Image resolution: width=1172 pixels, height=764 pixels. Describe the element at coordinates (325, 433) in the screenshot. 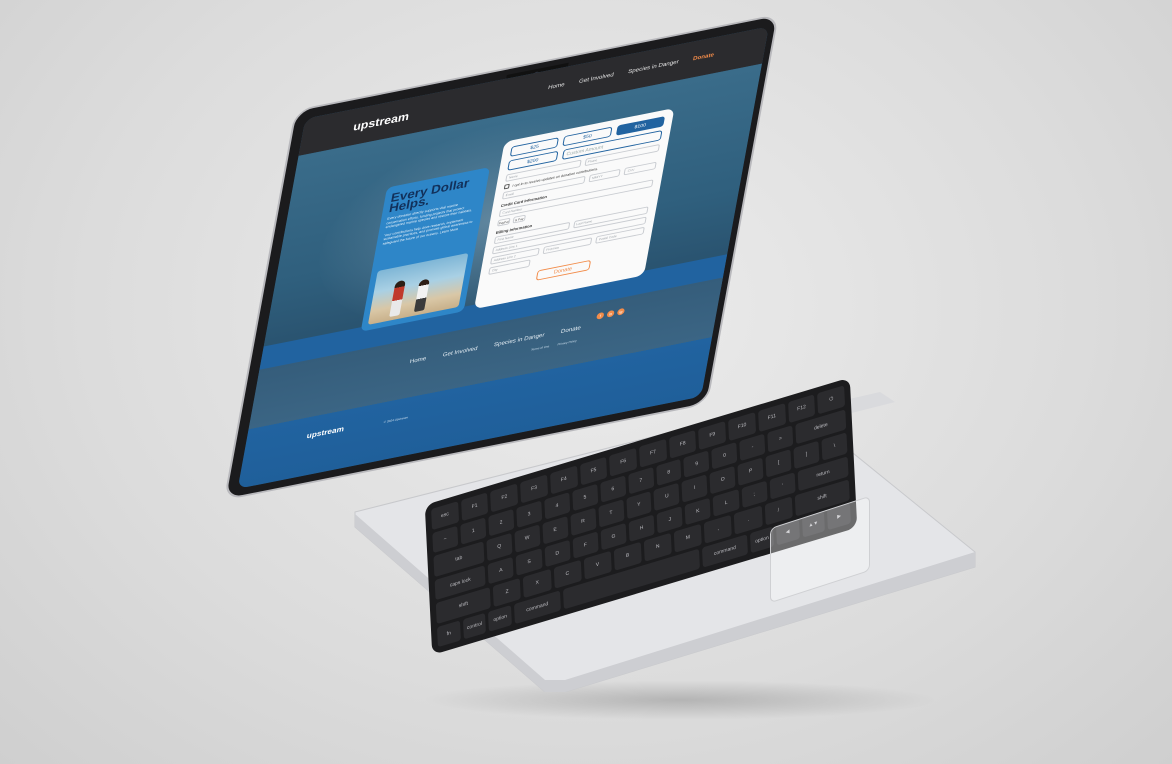

I see `footer-logo: upstream` at that location.